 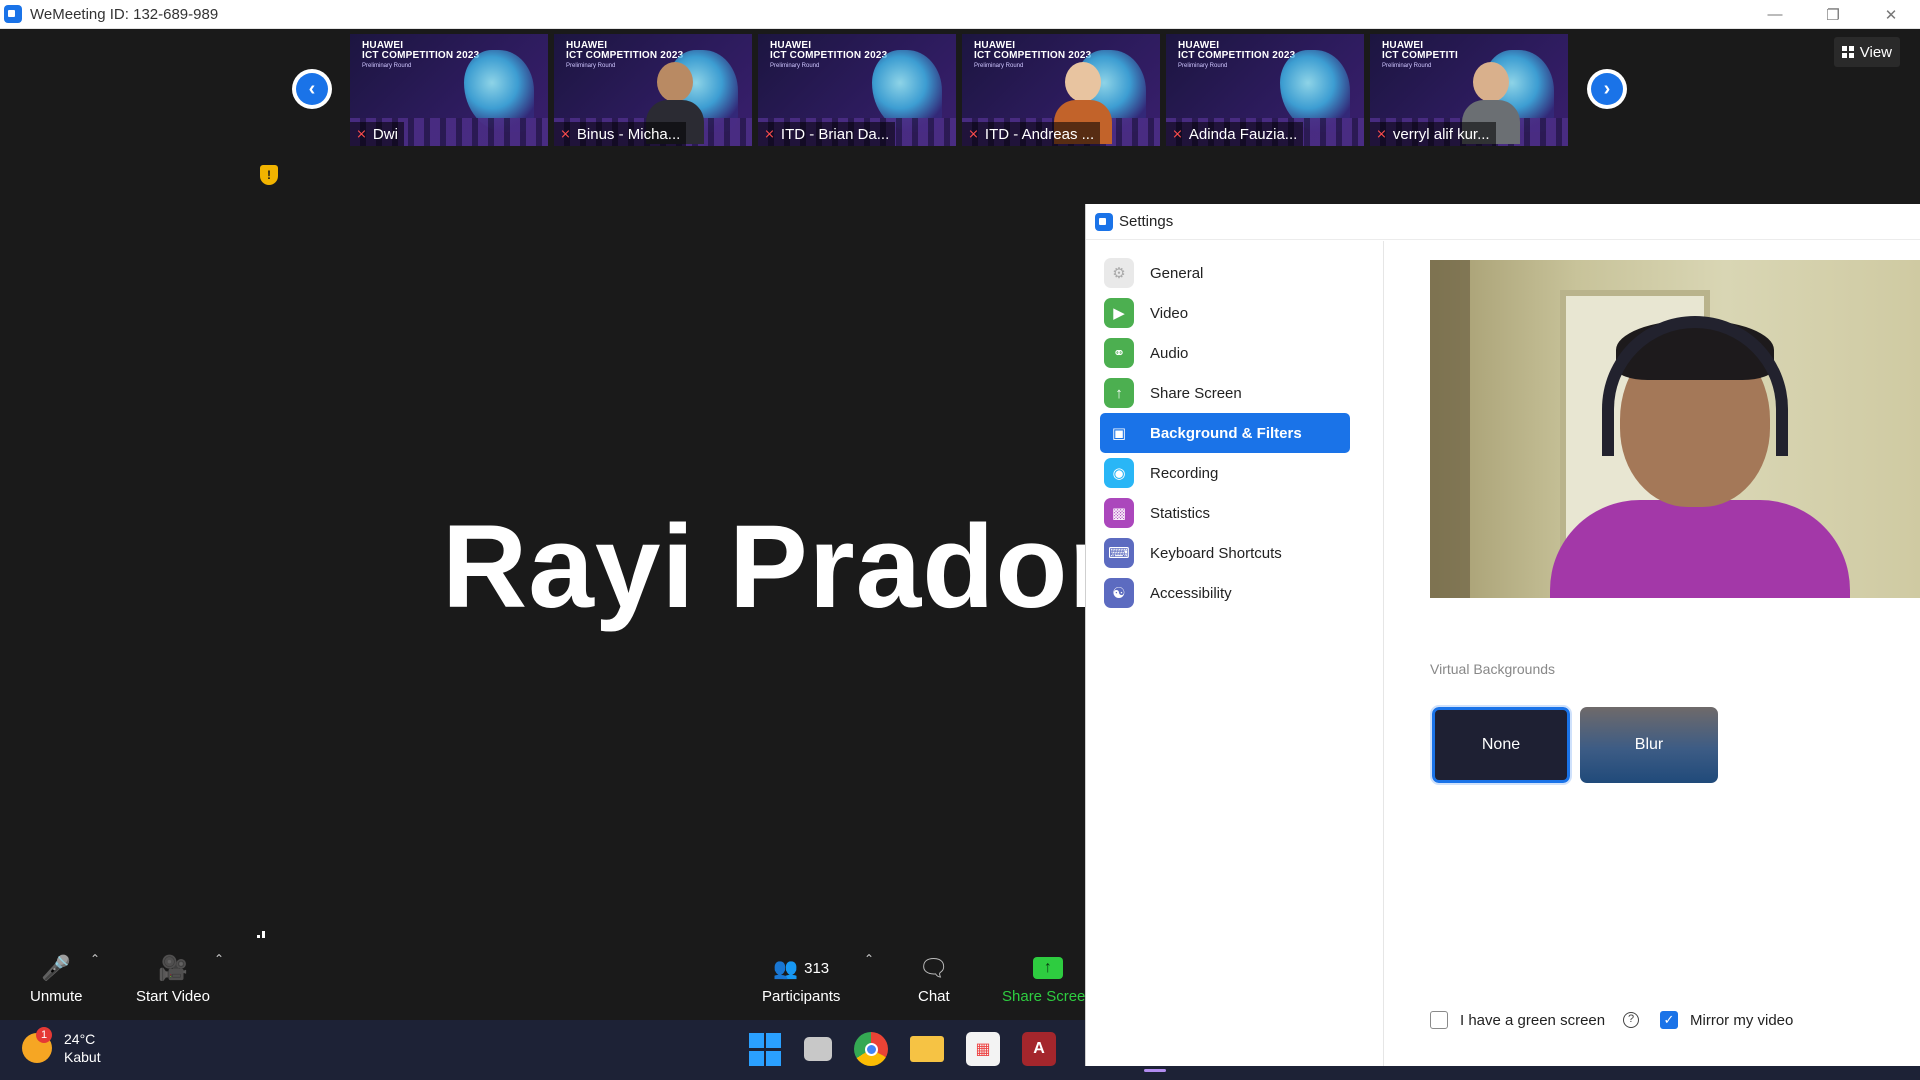 I want to click on settings-title: Settings, so click(x=1146, y=221).